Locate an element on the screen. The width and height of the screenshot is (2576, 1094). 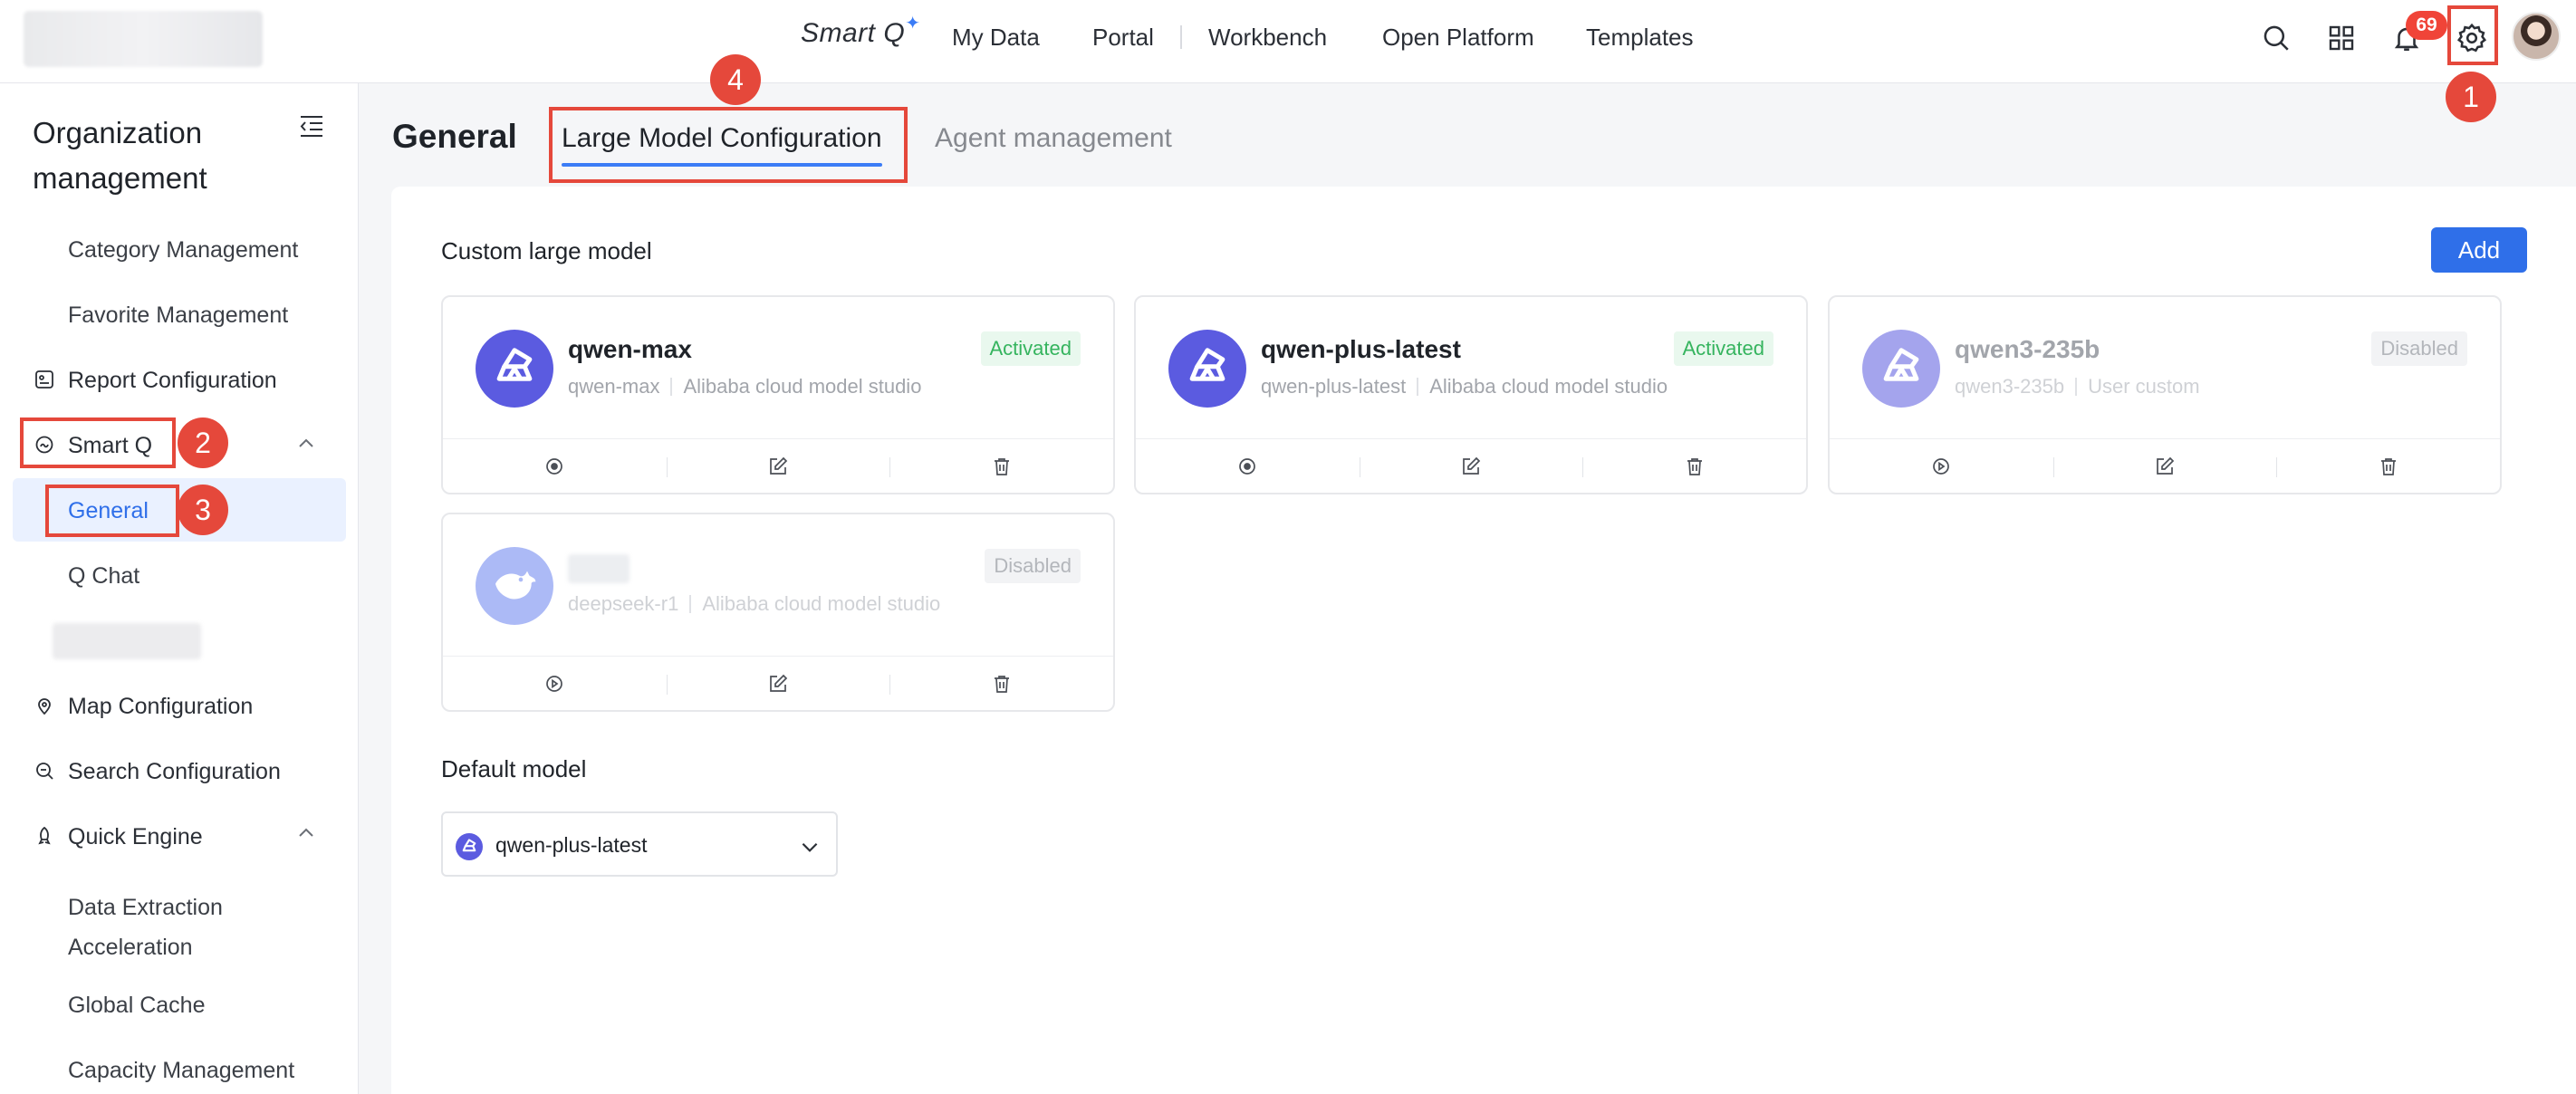
rocket-icon is located at coordinates (44, 836).